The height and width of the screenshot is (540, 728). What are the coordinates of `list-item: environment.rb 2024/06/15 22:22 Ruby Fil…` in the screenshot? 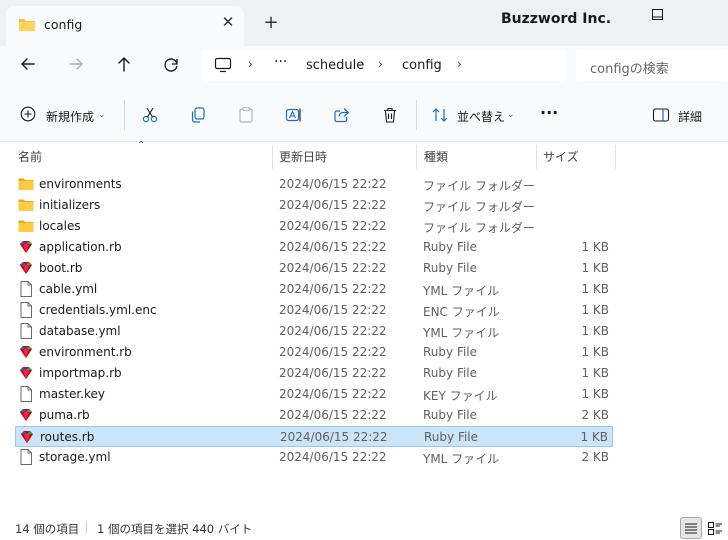 It's located at (314, 352).